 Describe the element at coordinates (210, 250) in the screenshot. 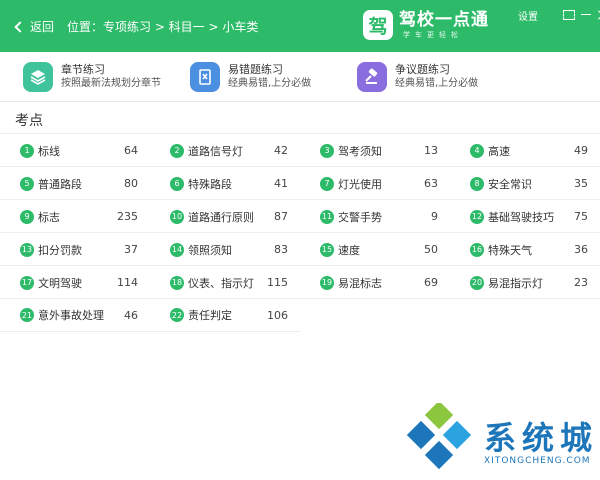

I see `topic-name: 领照须知` at that location.